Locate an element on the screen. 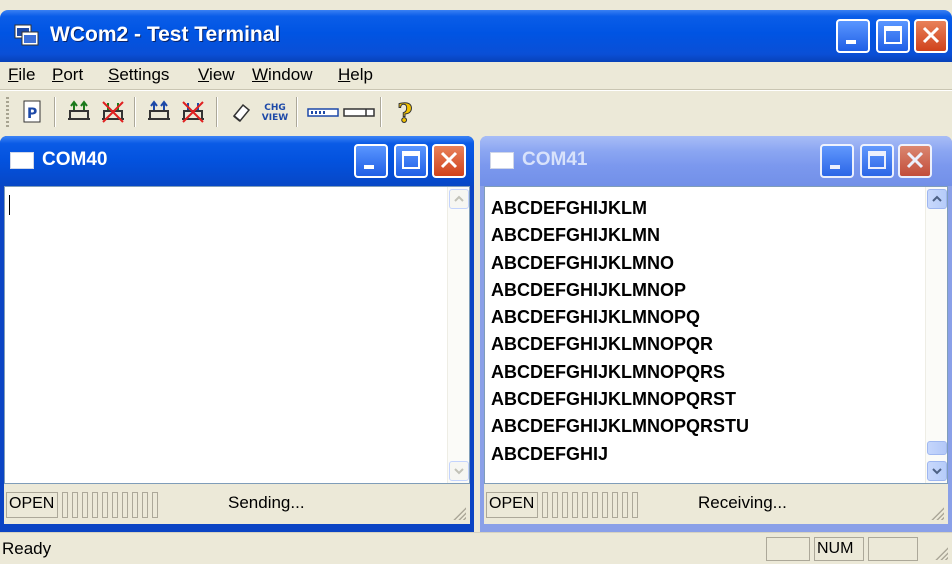  com40-vertical-scrollbar is located at coordinates (458, 335).